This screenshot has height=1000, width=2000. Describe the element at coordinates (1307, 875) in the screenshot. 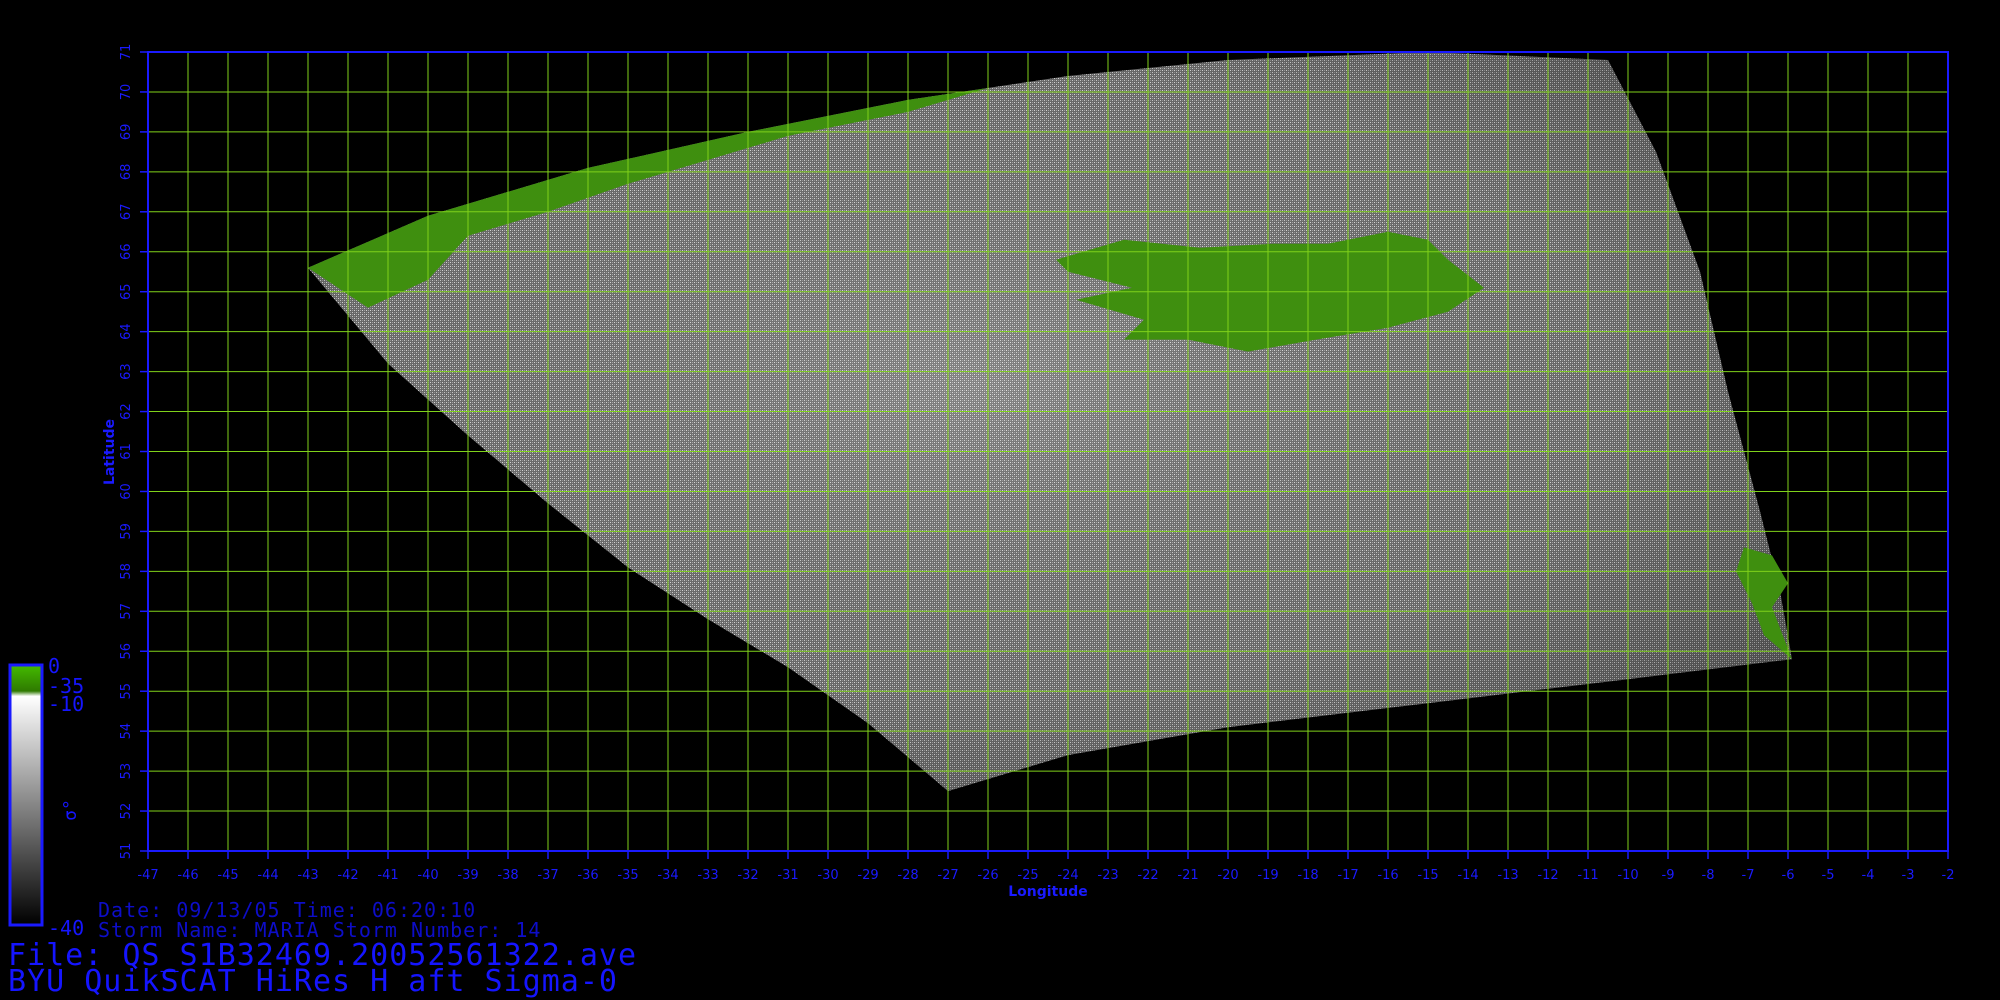

I see `lon-tick-label: -18` at that location.